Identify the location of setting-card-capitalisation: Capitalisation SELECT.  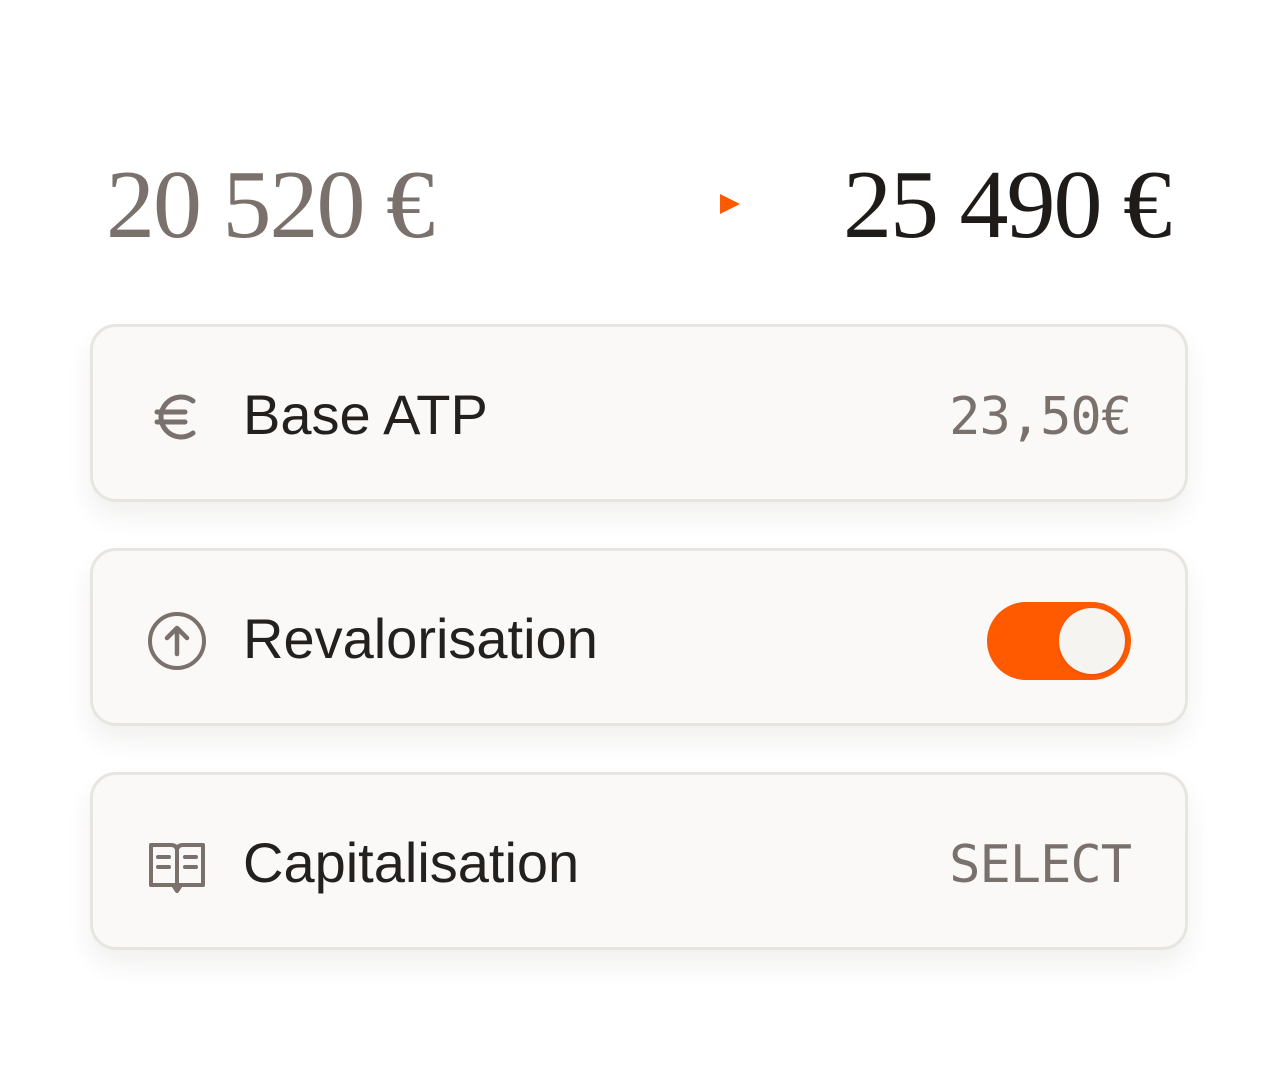
(639, 861).